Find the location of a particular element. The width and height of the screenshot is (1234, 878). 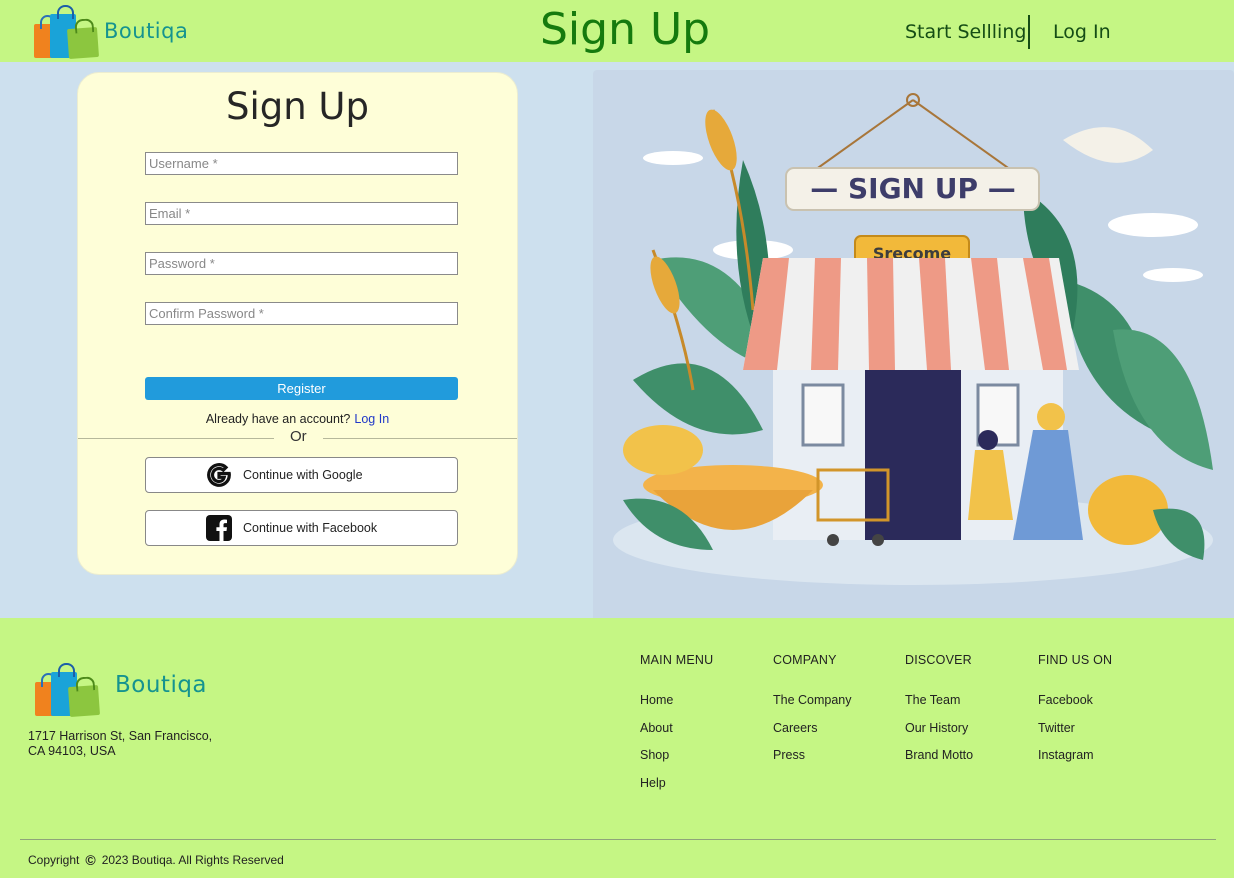

footer-link-home: Home is located at coordinates (676, 707).